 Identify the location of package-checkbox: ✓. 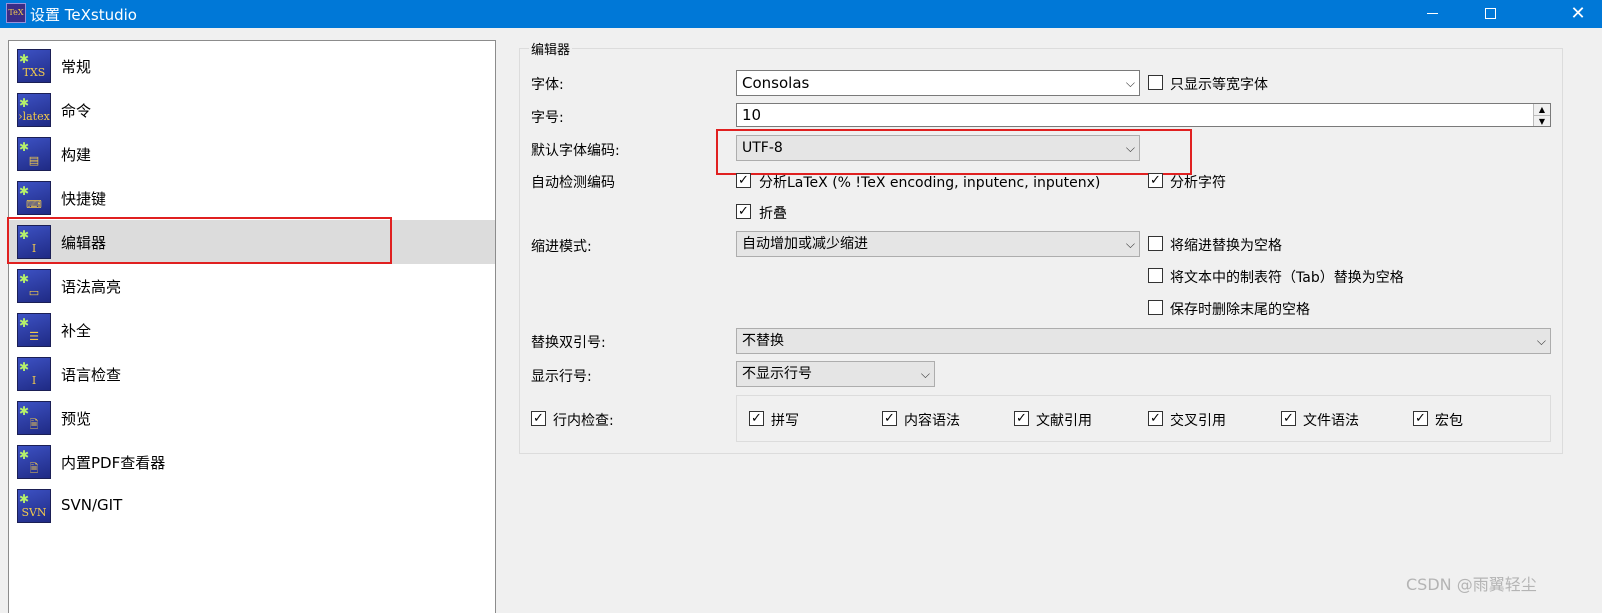
(1420, 418).